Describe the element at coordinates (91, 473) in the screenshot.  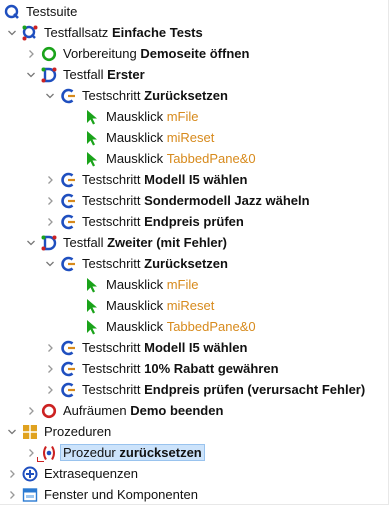
I see `node-label: Extrasequenzen` at that location.